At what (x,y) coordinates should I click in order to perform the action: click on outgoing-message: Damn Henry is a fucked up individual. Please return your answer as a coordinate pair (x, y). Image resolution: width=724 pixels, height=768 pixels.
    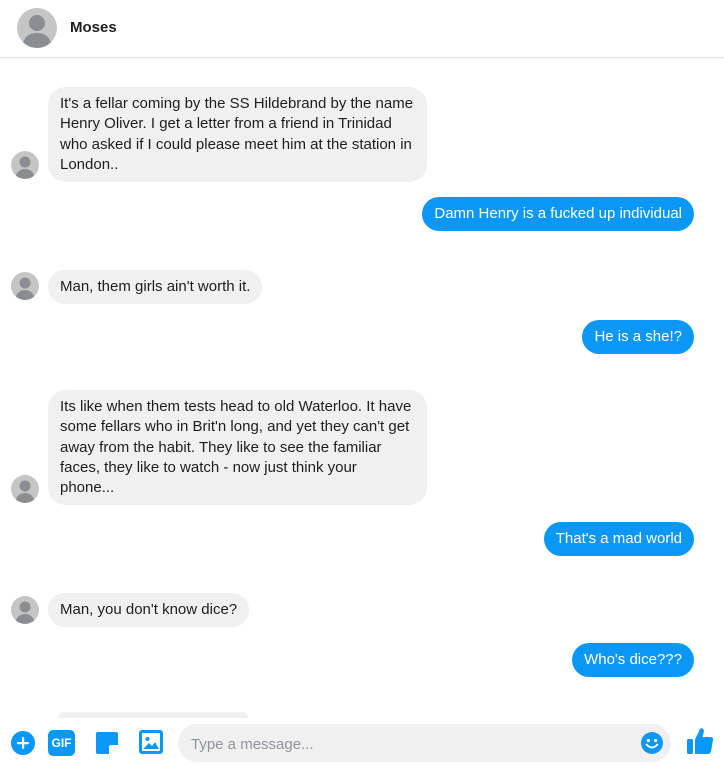
    Looking at the image, I should click on (558, 214).